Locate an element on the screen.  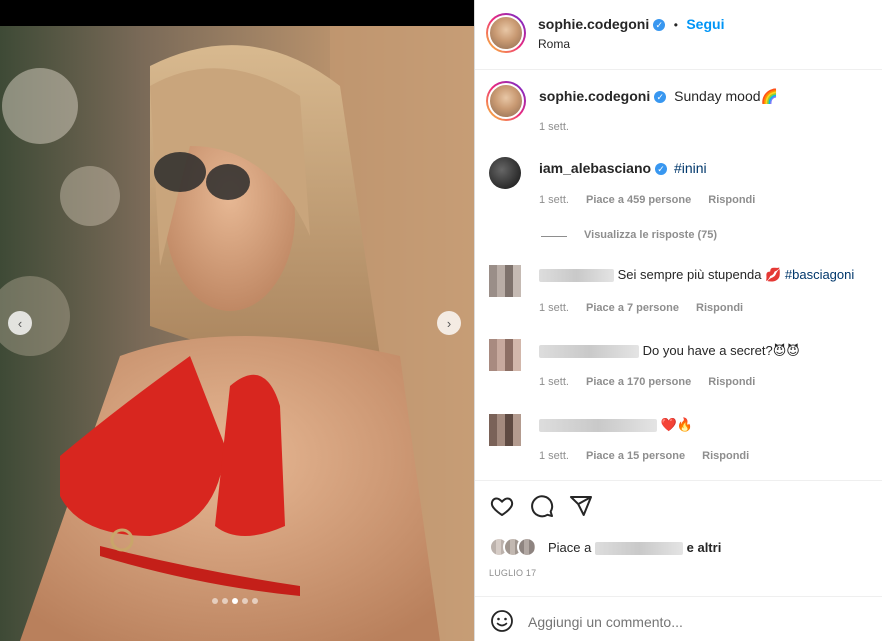
comment-likes: Piace a 170 persone is located at coordinates (638, 382).